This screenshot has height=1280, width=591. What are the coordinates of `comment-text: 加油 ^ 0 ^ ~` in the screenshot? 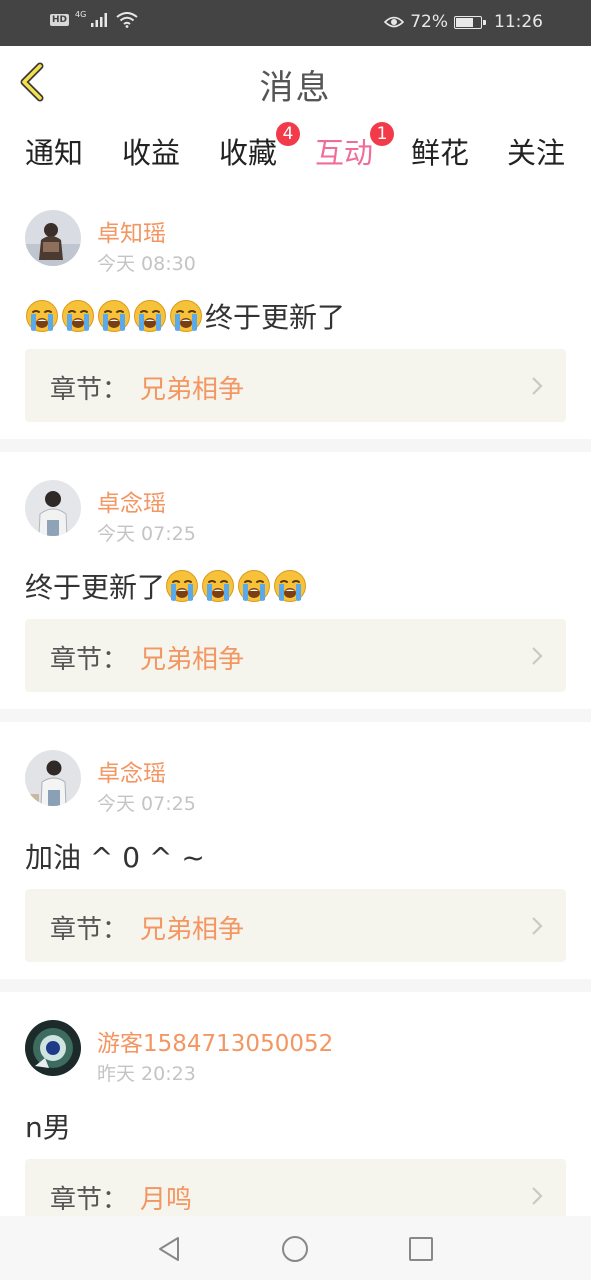 It's located at (115, 856).